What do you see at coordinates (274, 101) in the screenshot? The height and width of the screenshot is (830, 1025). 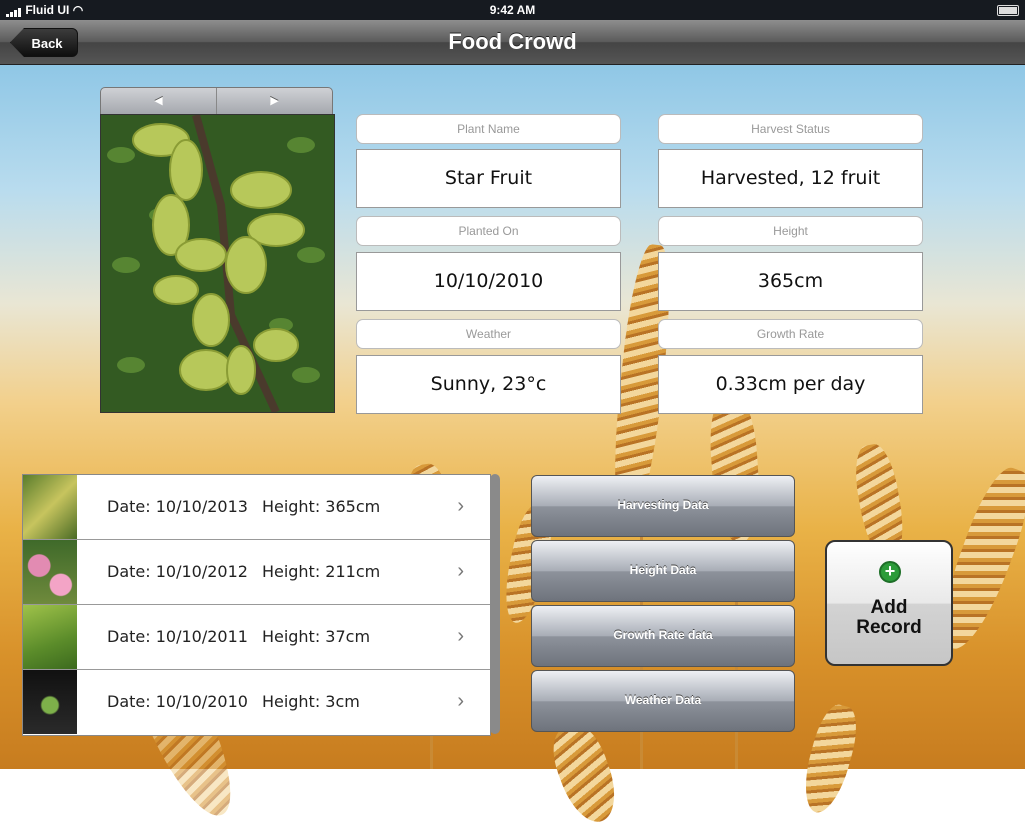 I see `next-photo-button: ▶` at bounding box center [274, 101].